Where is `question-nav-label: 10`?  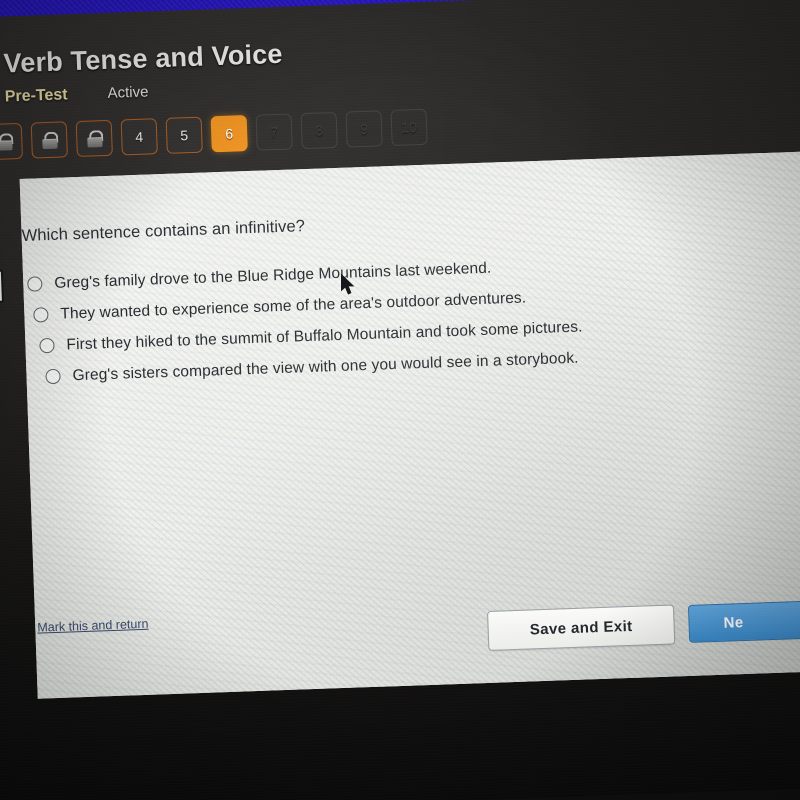 question-nav-label: 10 is located at coordinates (409, 127).